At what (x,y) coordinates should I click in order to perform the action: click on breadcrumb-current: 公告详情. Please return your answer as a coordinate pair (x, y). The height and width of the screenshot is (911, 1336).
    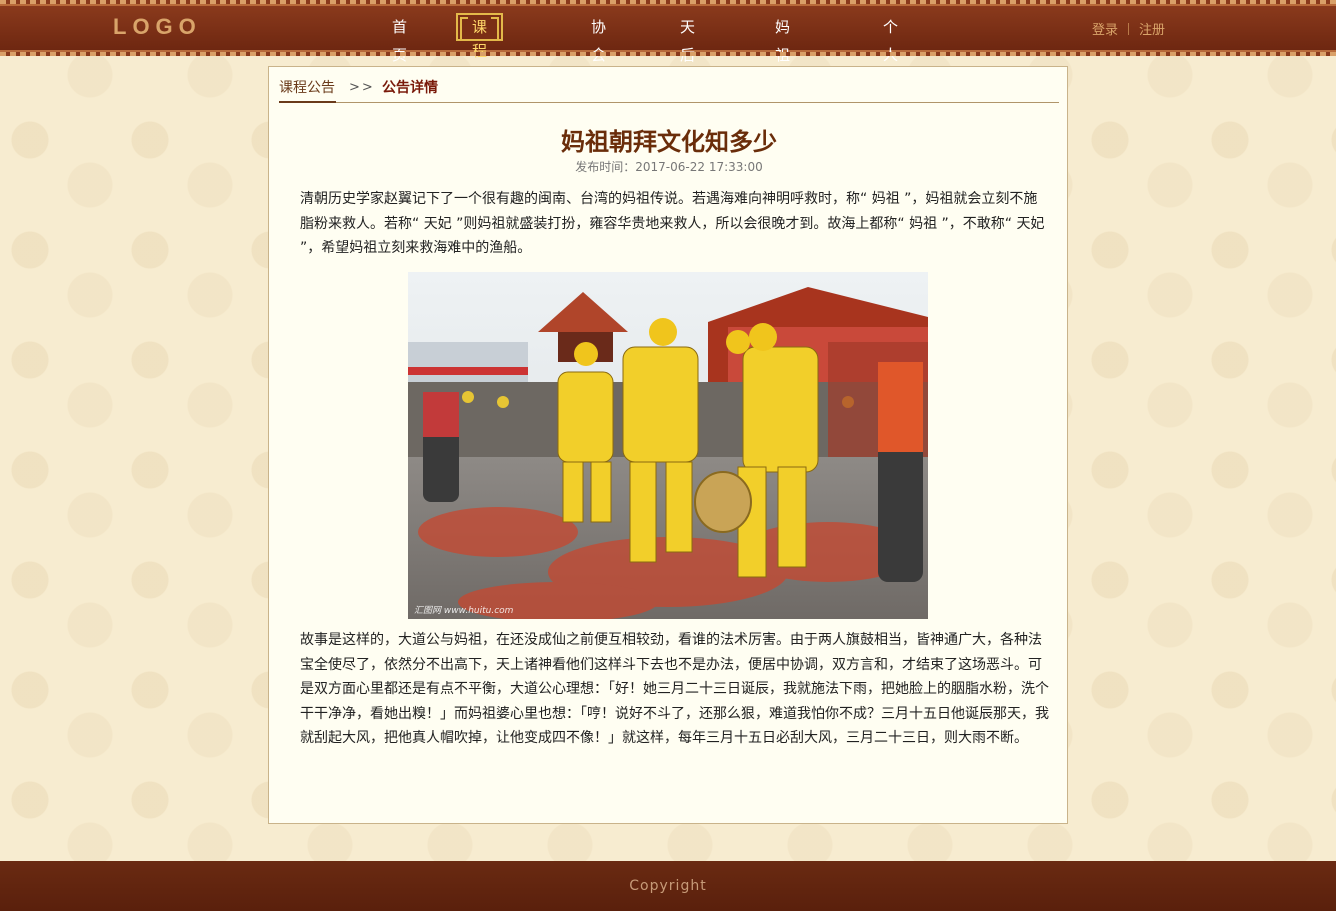
    Looking at the image, I should click on (410, 88).